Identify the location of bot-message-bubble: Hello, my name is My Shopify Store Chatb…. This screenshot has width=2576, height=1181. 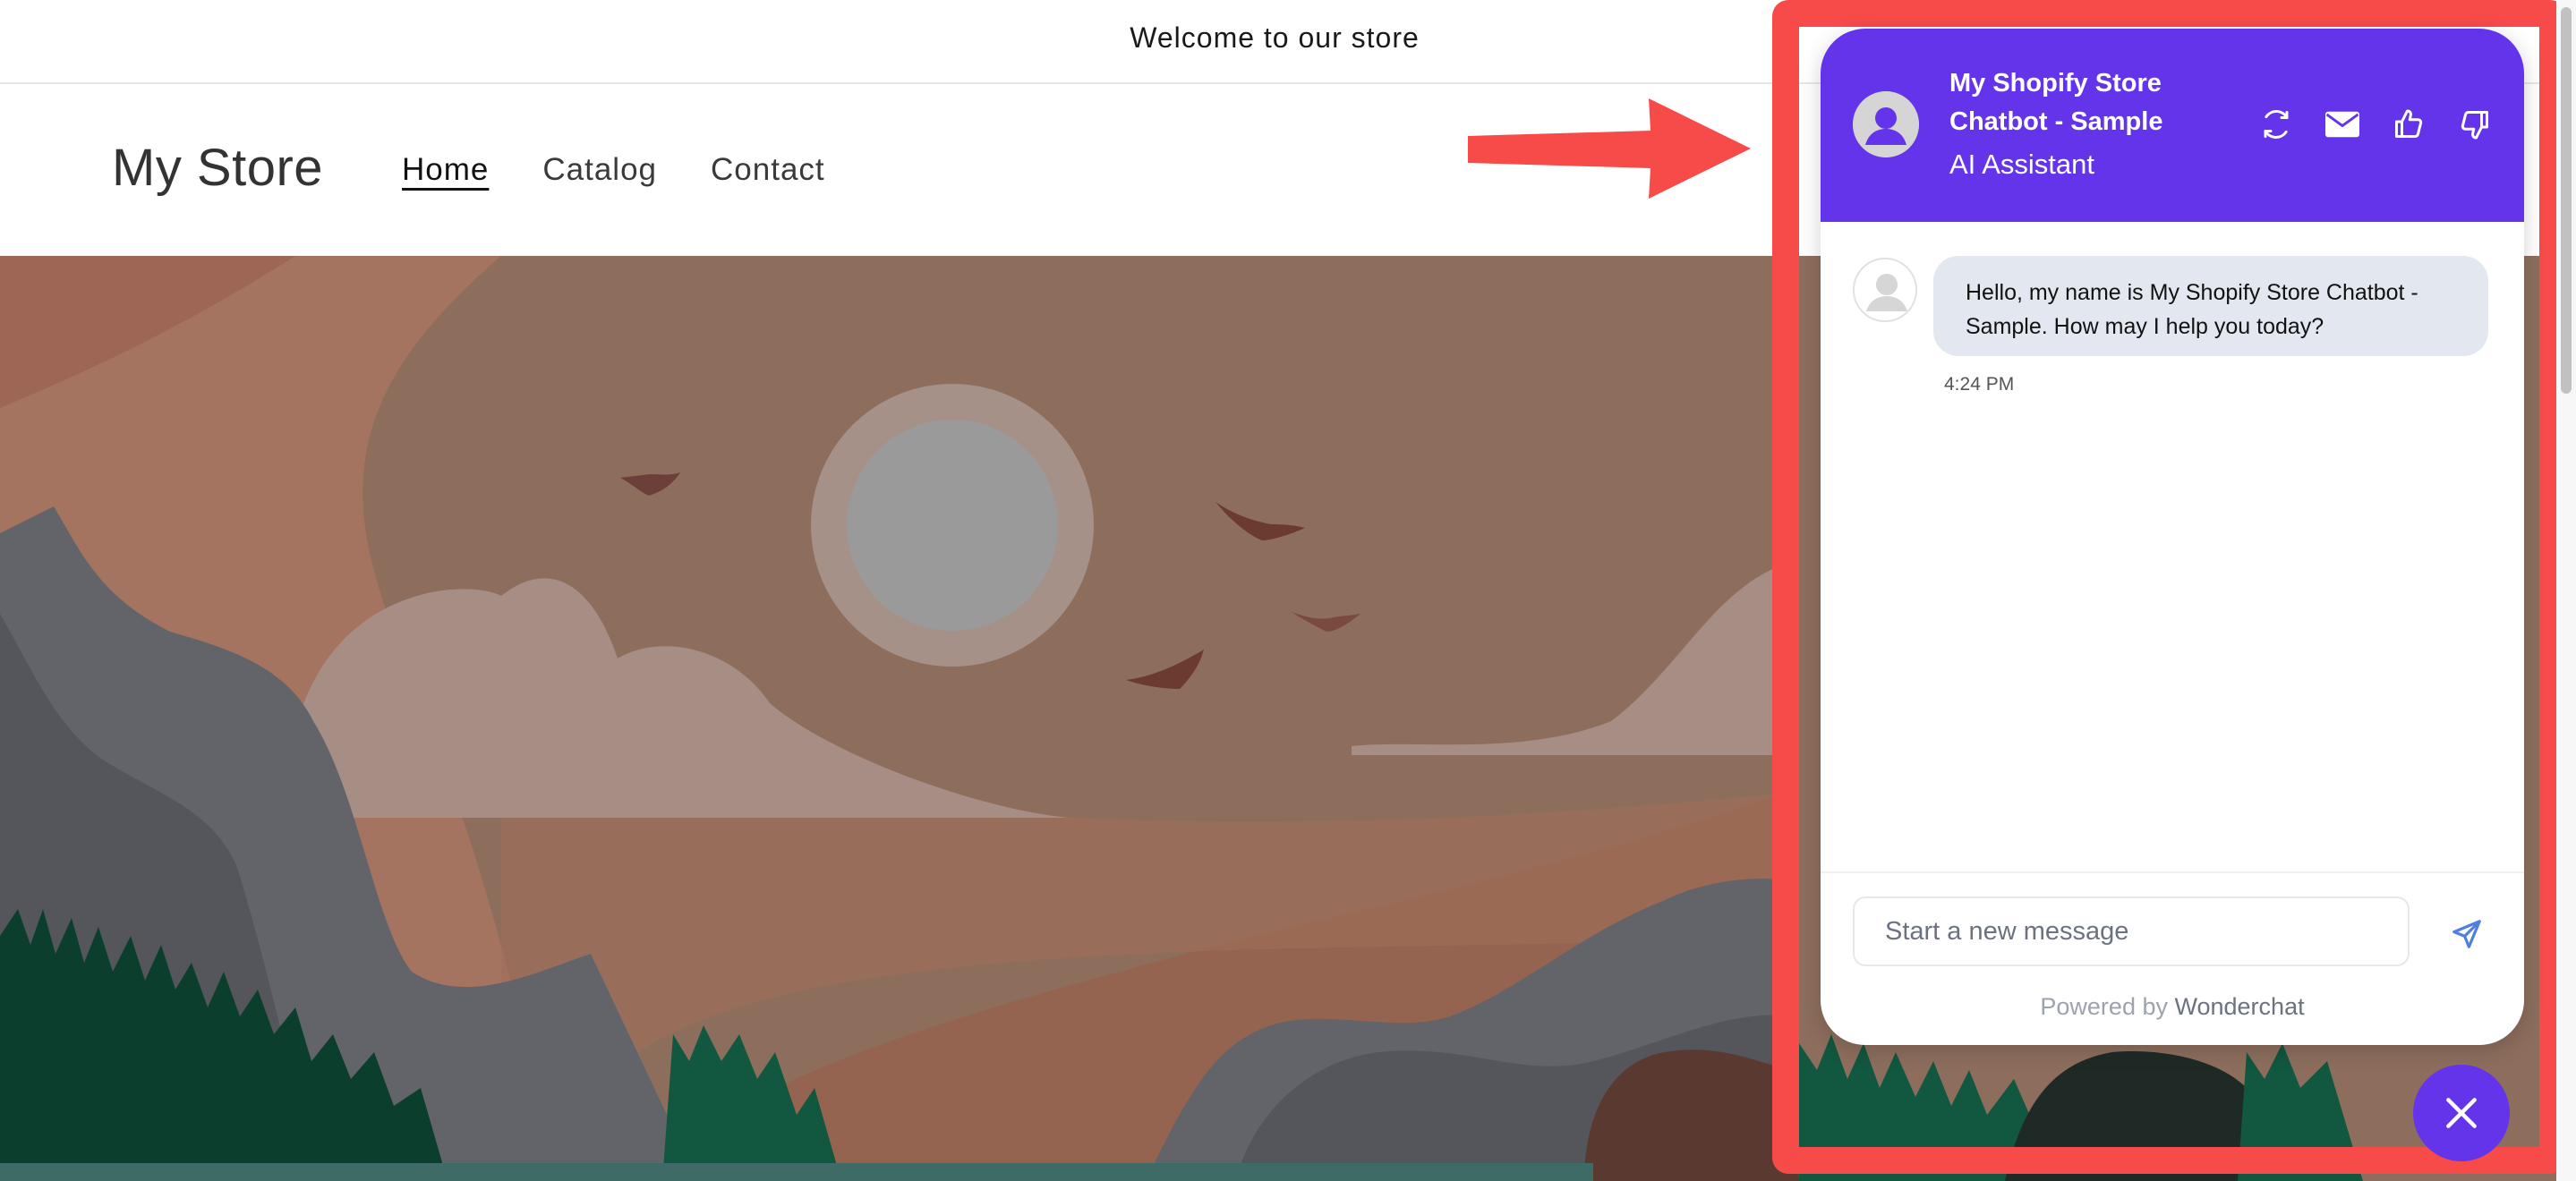
(2210, 306).